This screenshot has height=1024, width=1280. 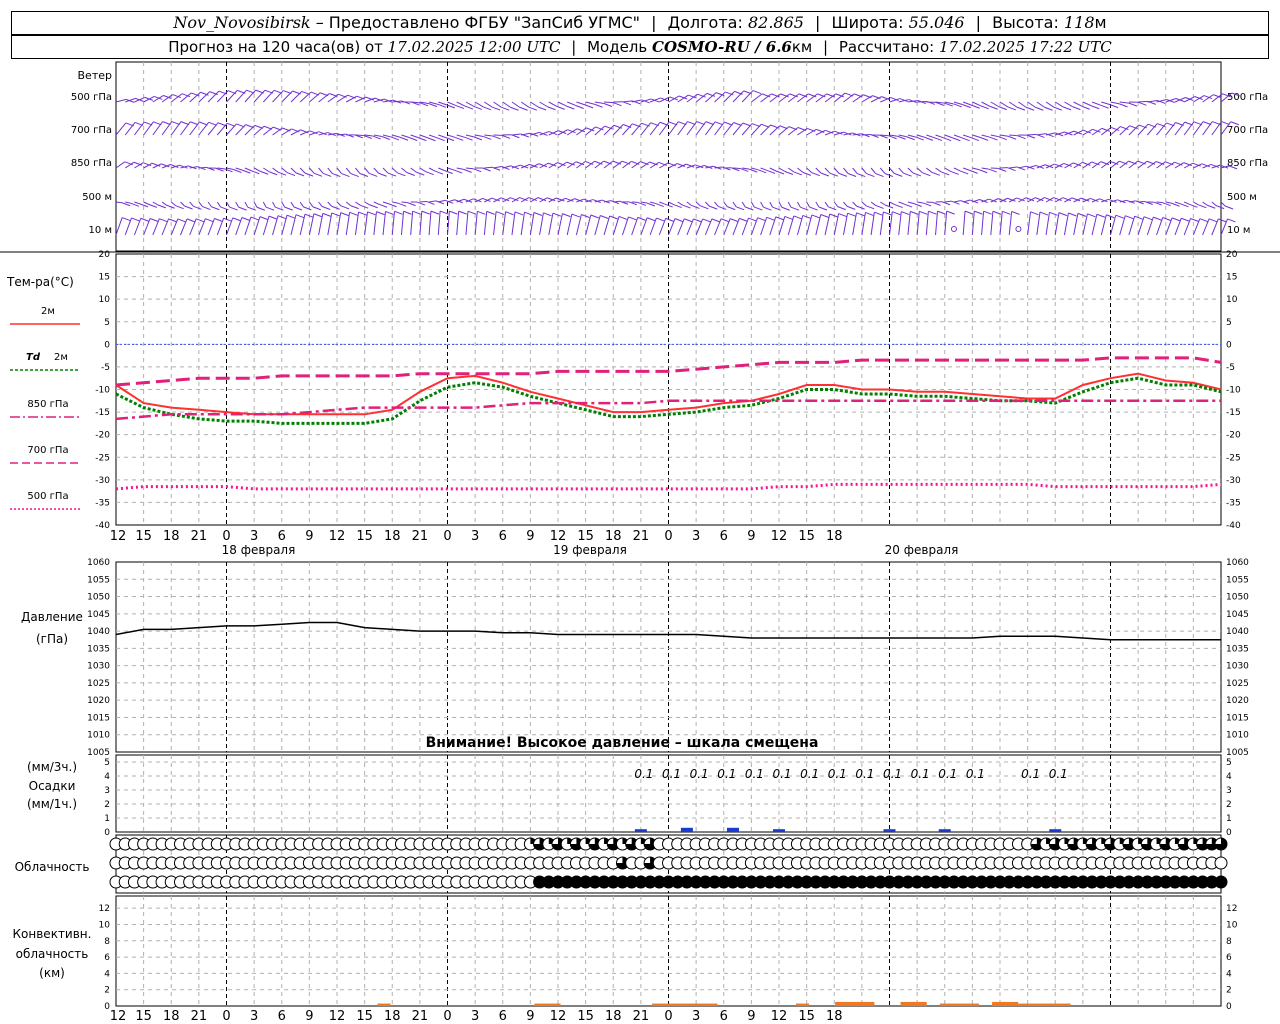 What do you see at coordinates (889, 830) in the screenshot?
I see `precip-bar` at bounding box center [889, 830].